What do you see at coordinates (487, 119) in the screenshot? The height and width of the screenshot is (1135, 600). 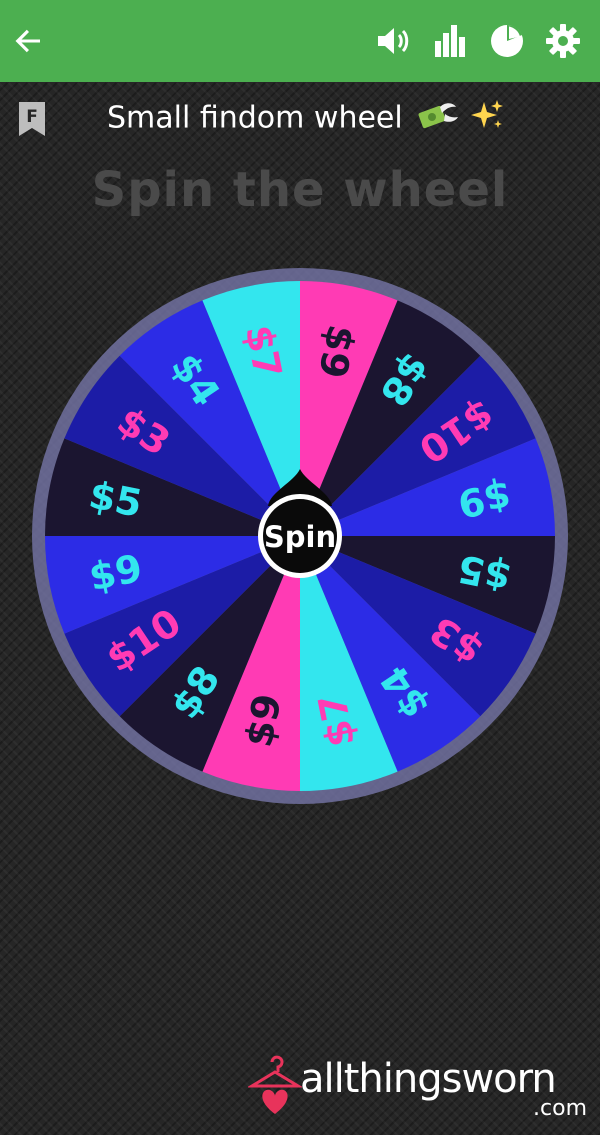 I see `sparkles-emoji-icon` at bounding box center [487, 119].